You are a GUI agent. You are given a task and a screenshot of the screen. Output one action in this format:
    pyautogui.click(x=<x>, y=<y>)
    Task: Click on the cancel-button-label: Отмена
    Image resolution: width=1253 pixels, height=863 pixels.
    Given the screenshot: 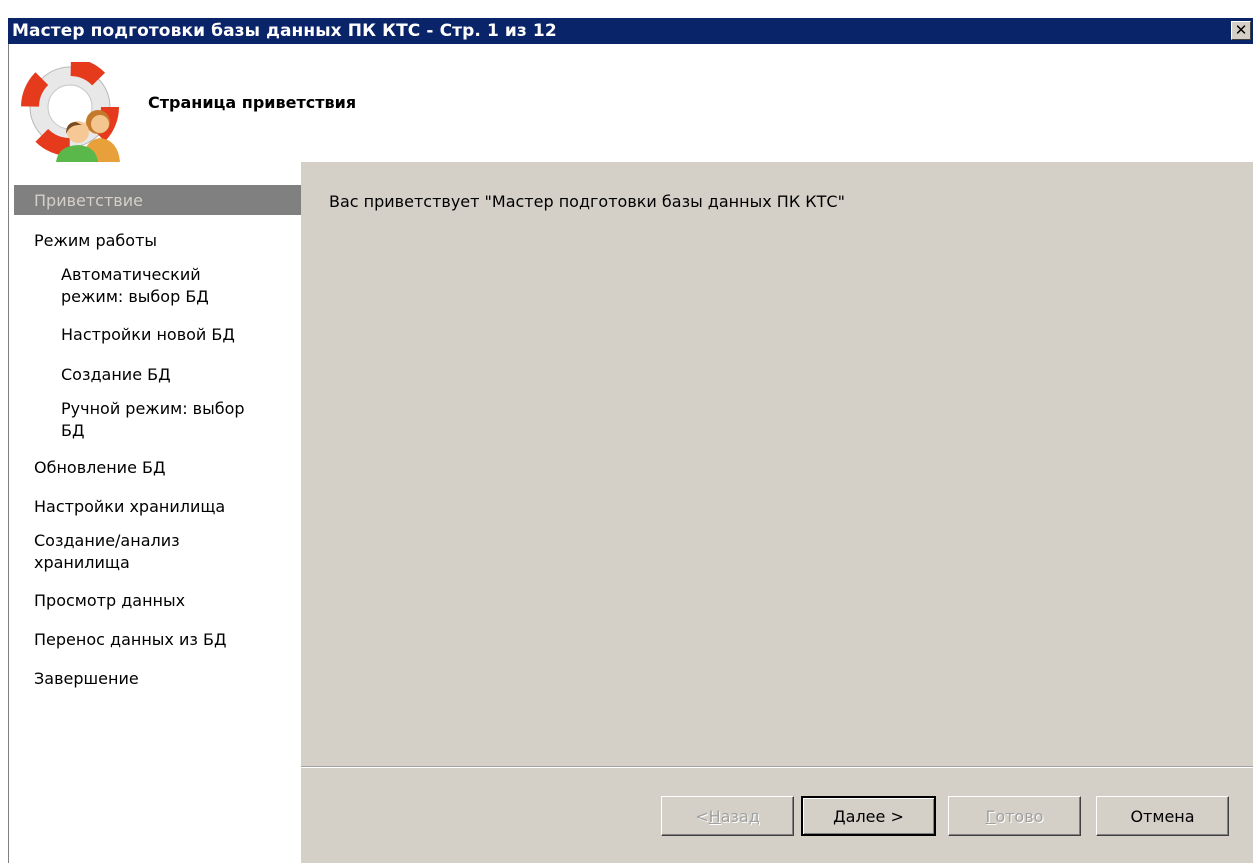 What is the action you would take?
    pyautogui.click(x=1162, y=816)
    